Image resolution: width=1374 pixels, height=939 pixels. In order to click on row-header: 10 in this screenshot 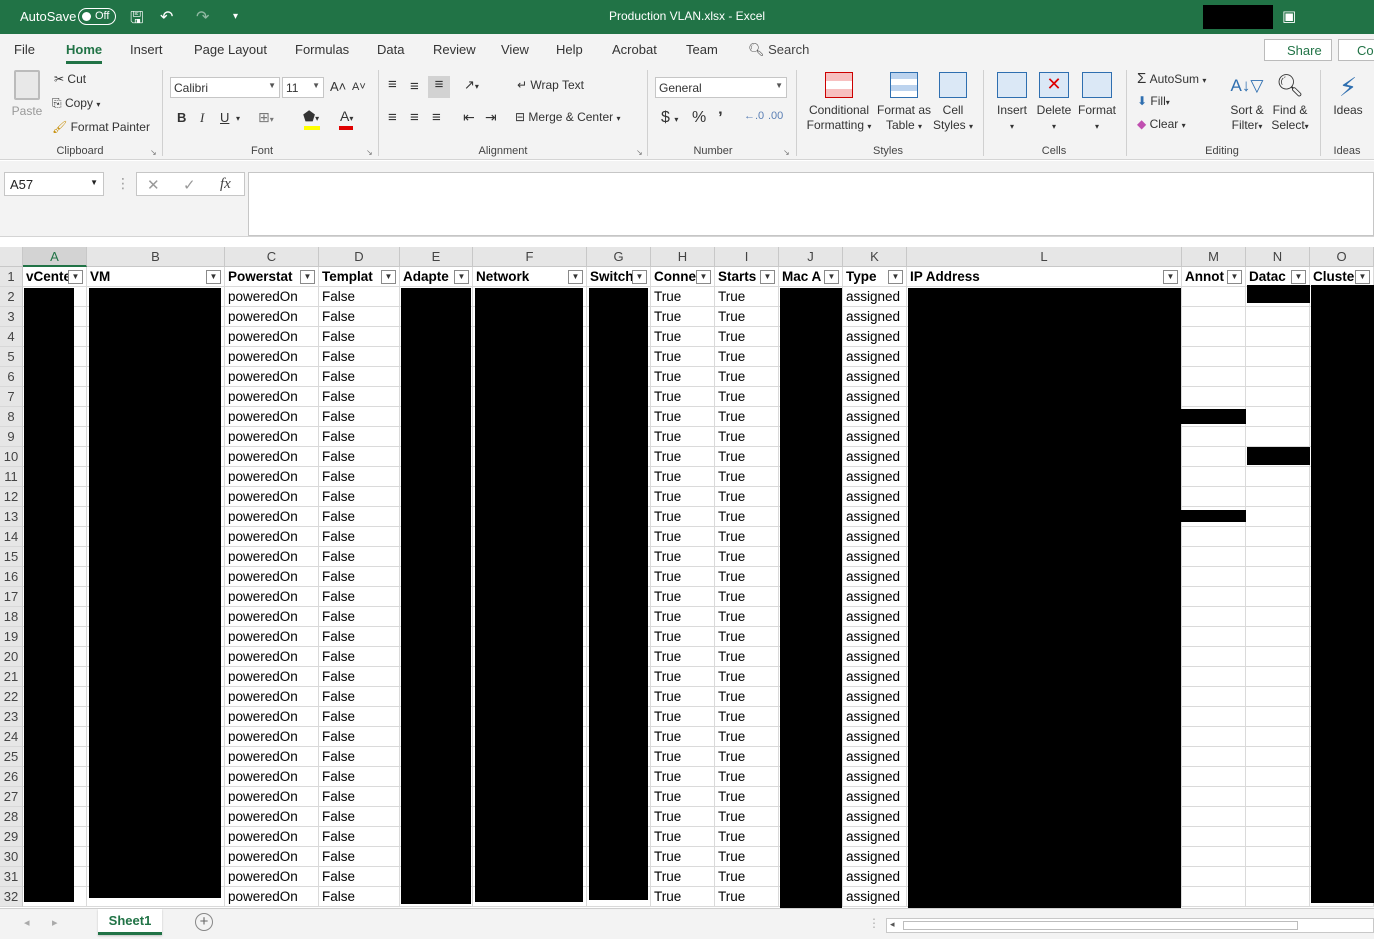, I will do `click(11, 457)`.